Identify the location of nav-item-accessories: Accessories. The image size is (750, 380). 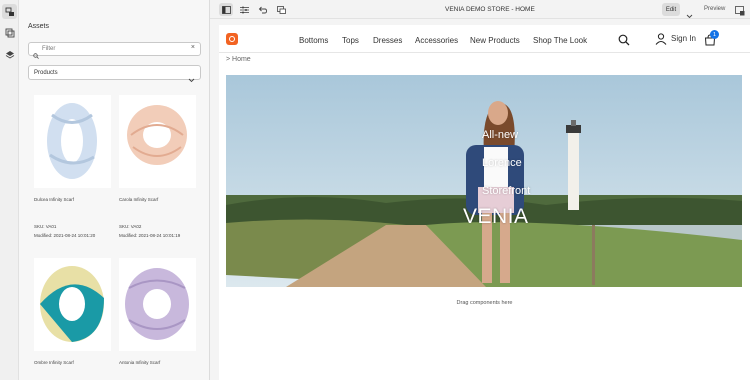
(436, 40).